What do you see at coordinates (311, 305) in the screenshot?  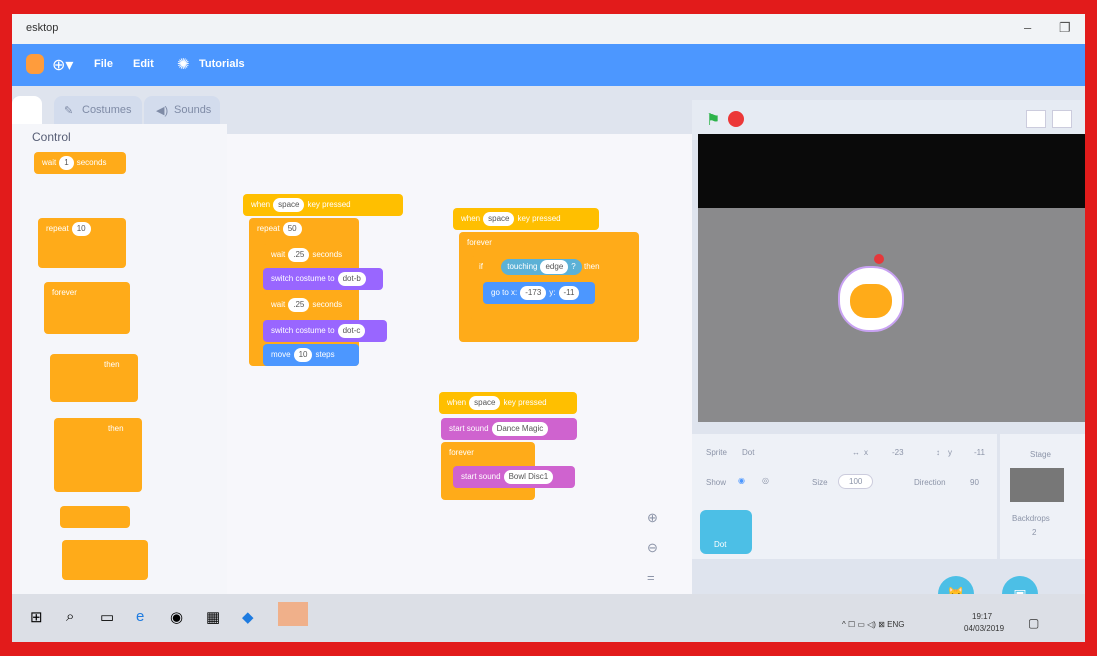 I see `s1-wait-block-2: wait .25 seconds` at bounding box center [311, 305].